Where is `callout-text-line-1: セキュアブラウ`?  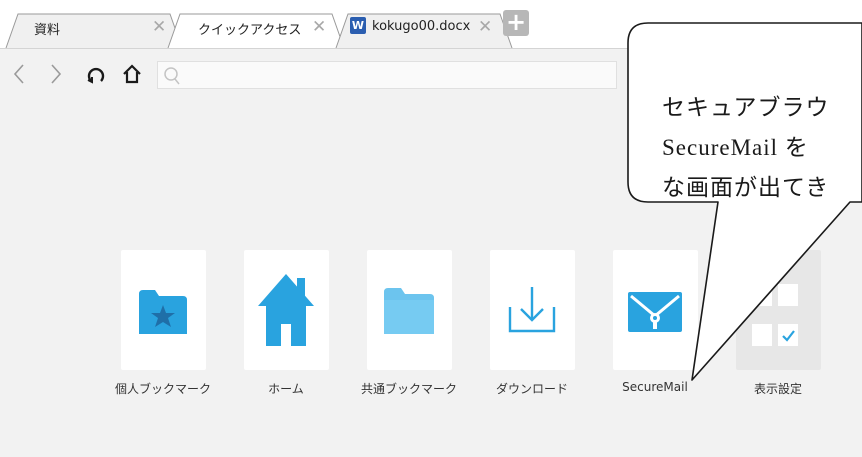 callout-text-line-1: セキュアブラウ is located at coordinates (746, 107).